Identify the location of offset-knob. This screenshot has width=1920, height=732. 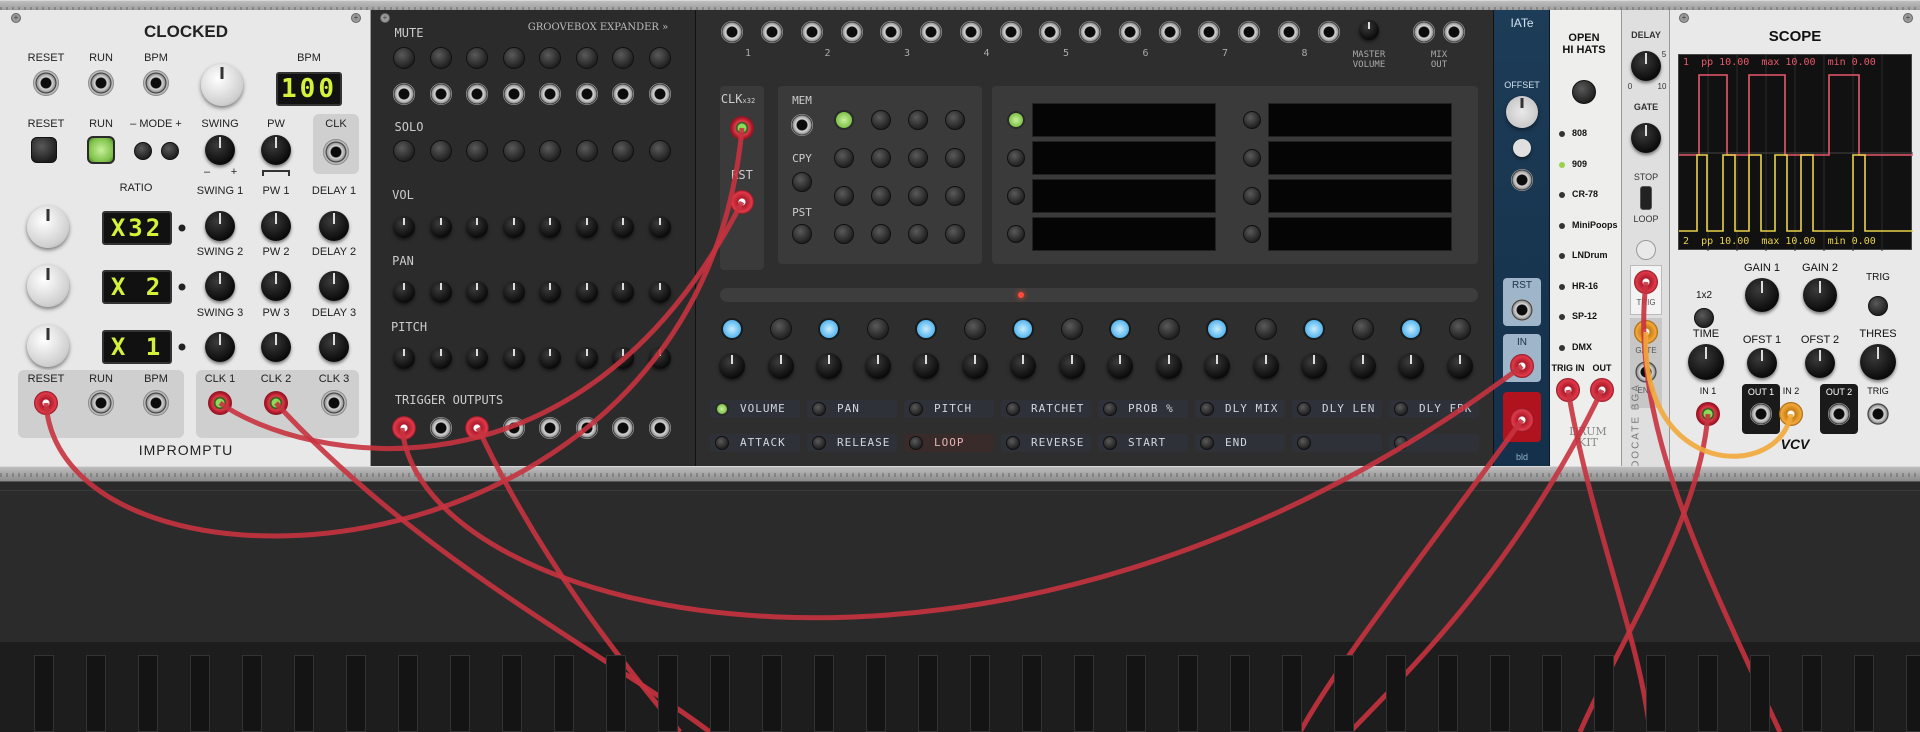
(1522, 112).